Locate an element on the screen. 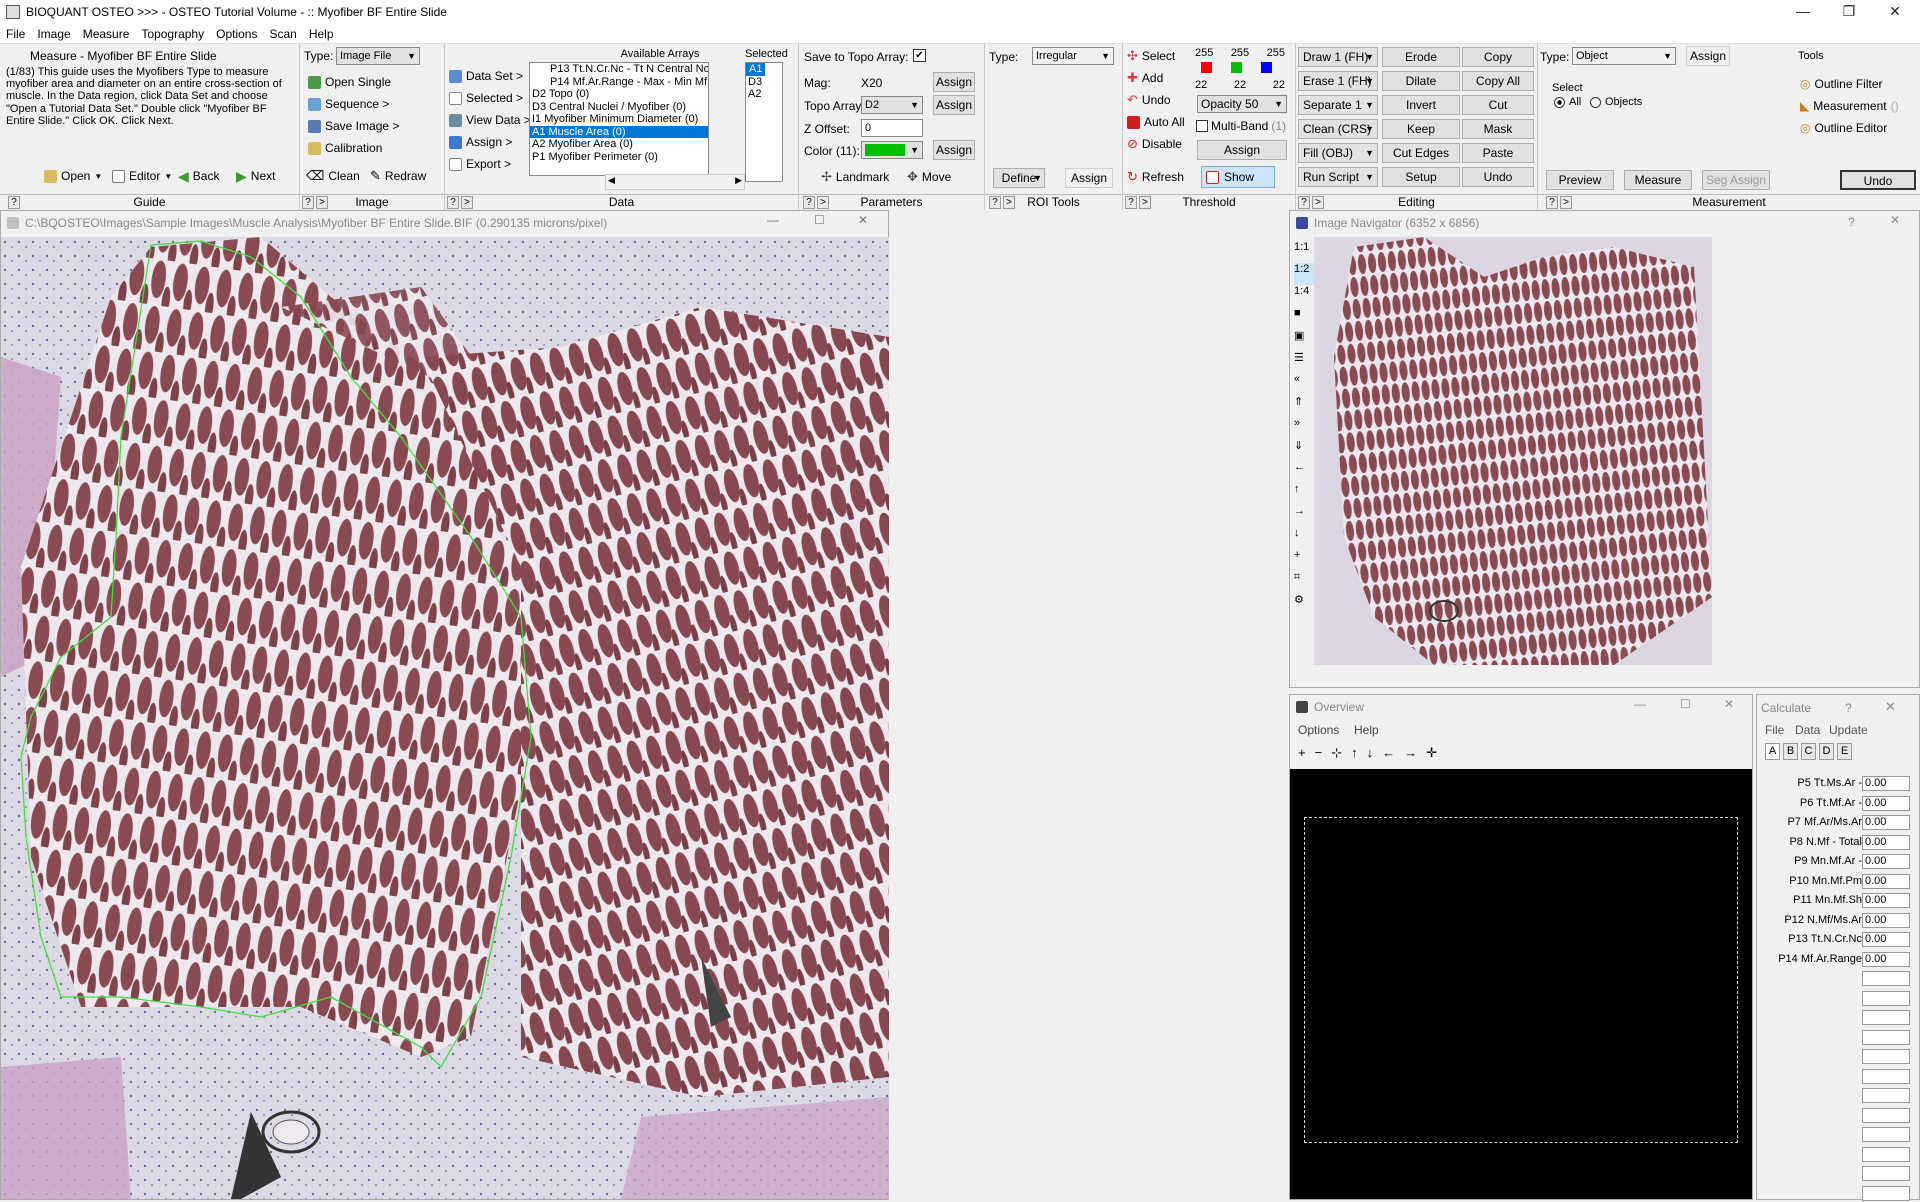 The height and width of the screenshot is (1202, 1920). green-max-value: 255 is located at coordinates (1240, 53).